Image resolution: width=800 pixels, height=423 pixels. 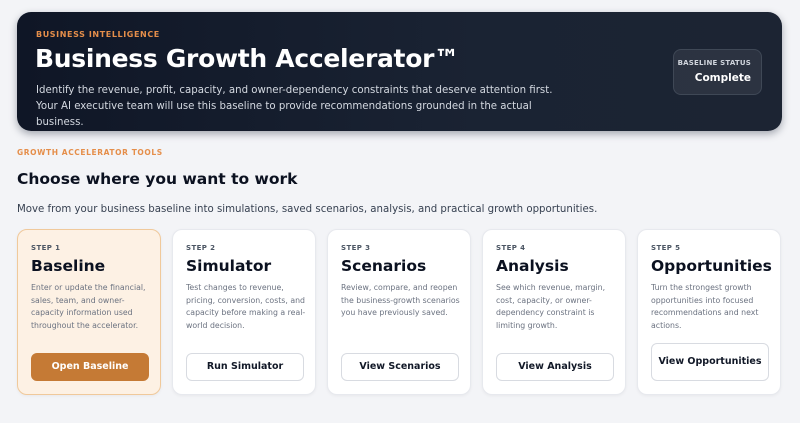 What do you see at coordinates (229, 266) in the screenshot?
I see `card-title: Simulator` at bounding box center [229, 266].